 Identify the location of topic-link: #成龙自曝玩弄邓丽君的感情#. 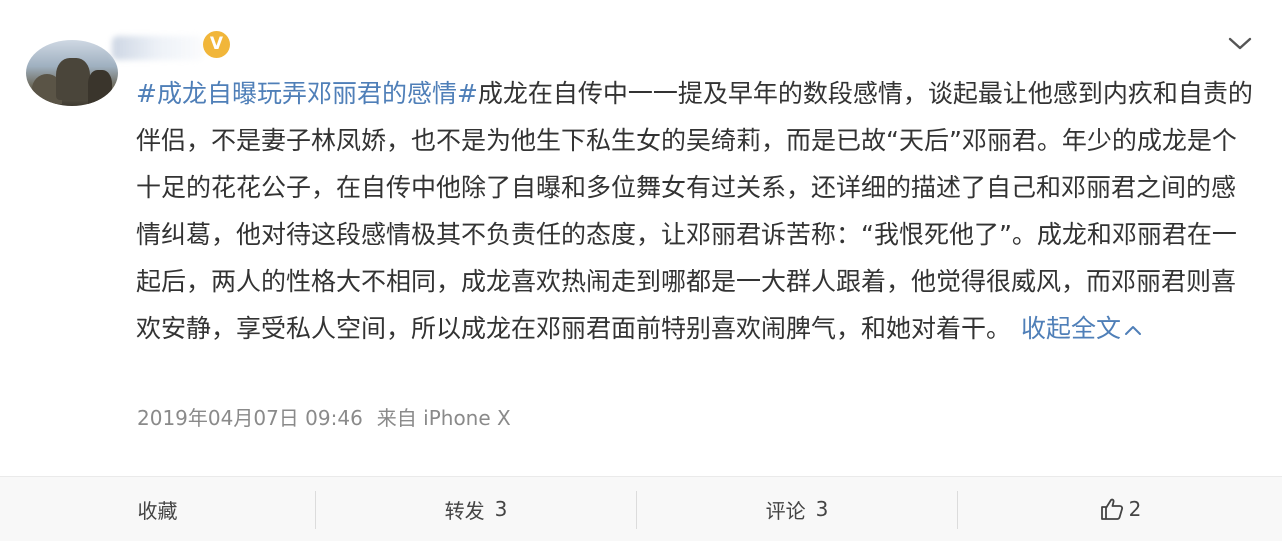
(307, 93).